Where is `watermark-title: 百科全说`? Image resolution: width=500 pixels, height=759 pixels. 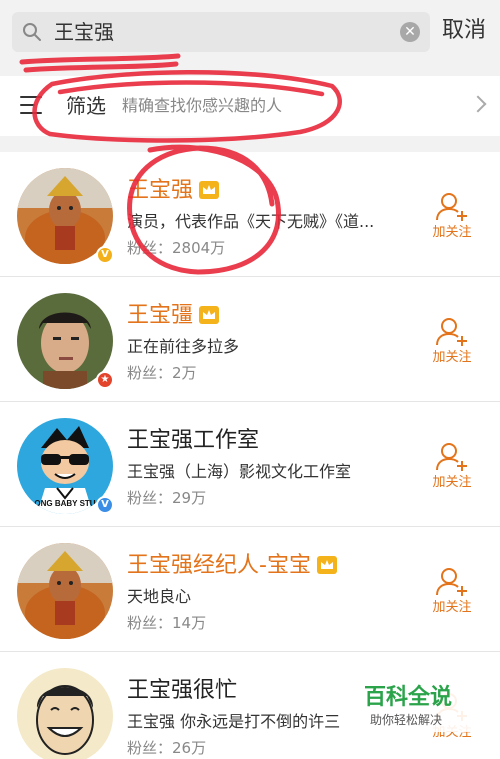
watermark-title: 百科全说 is located at coordinates (408, 697).